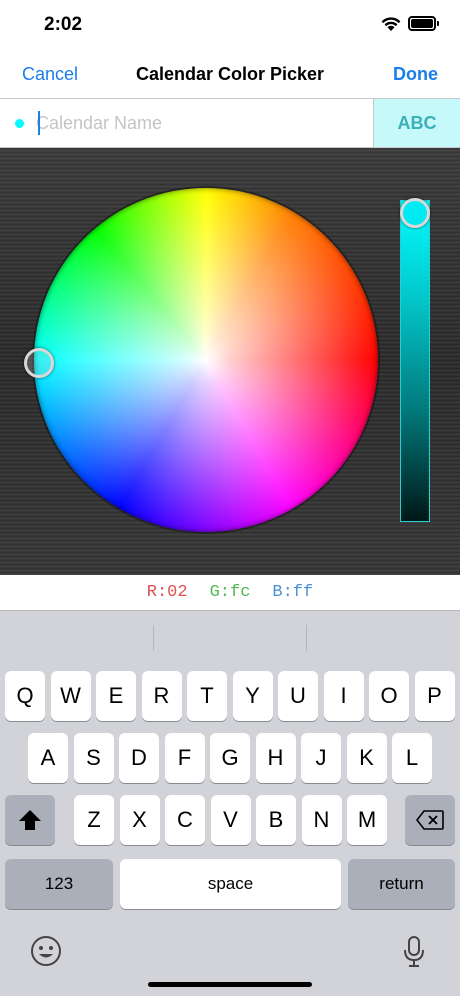 This screenshot has height=996, width=460. I want to click on key-m: M, so click(367, 820).